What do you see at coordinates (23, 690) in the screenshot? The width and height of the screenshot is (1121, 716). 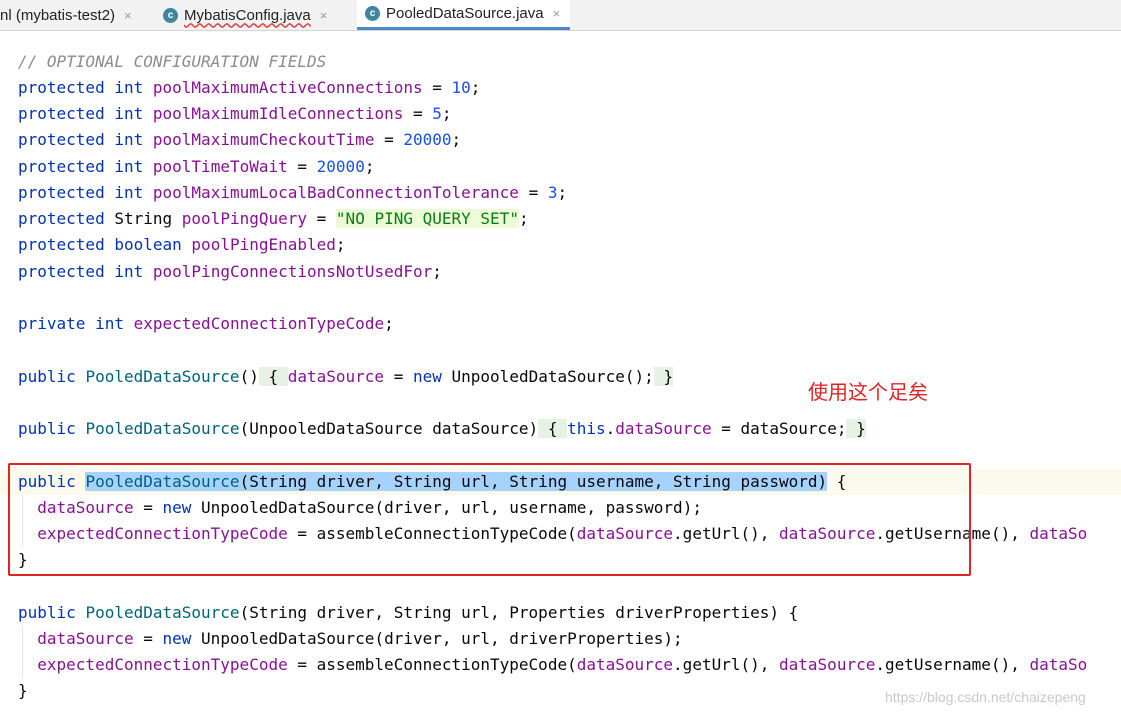 I see `code-line: }` at bounding box center [23, 690].